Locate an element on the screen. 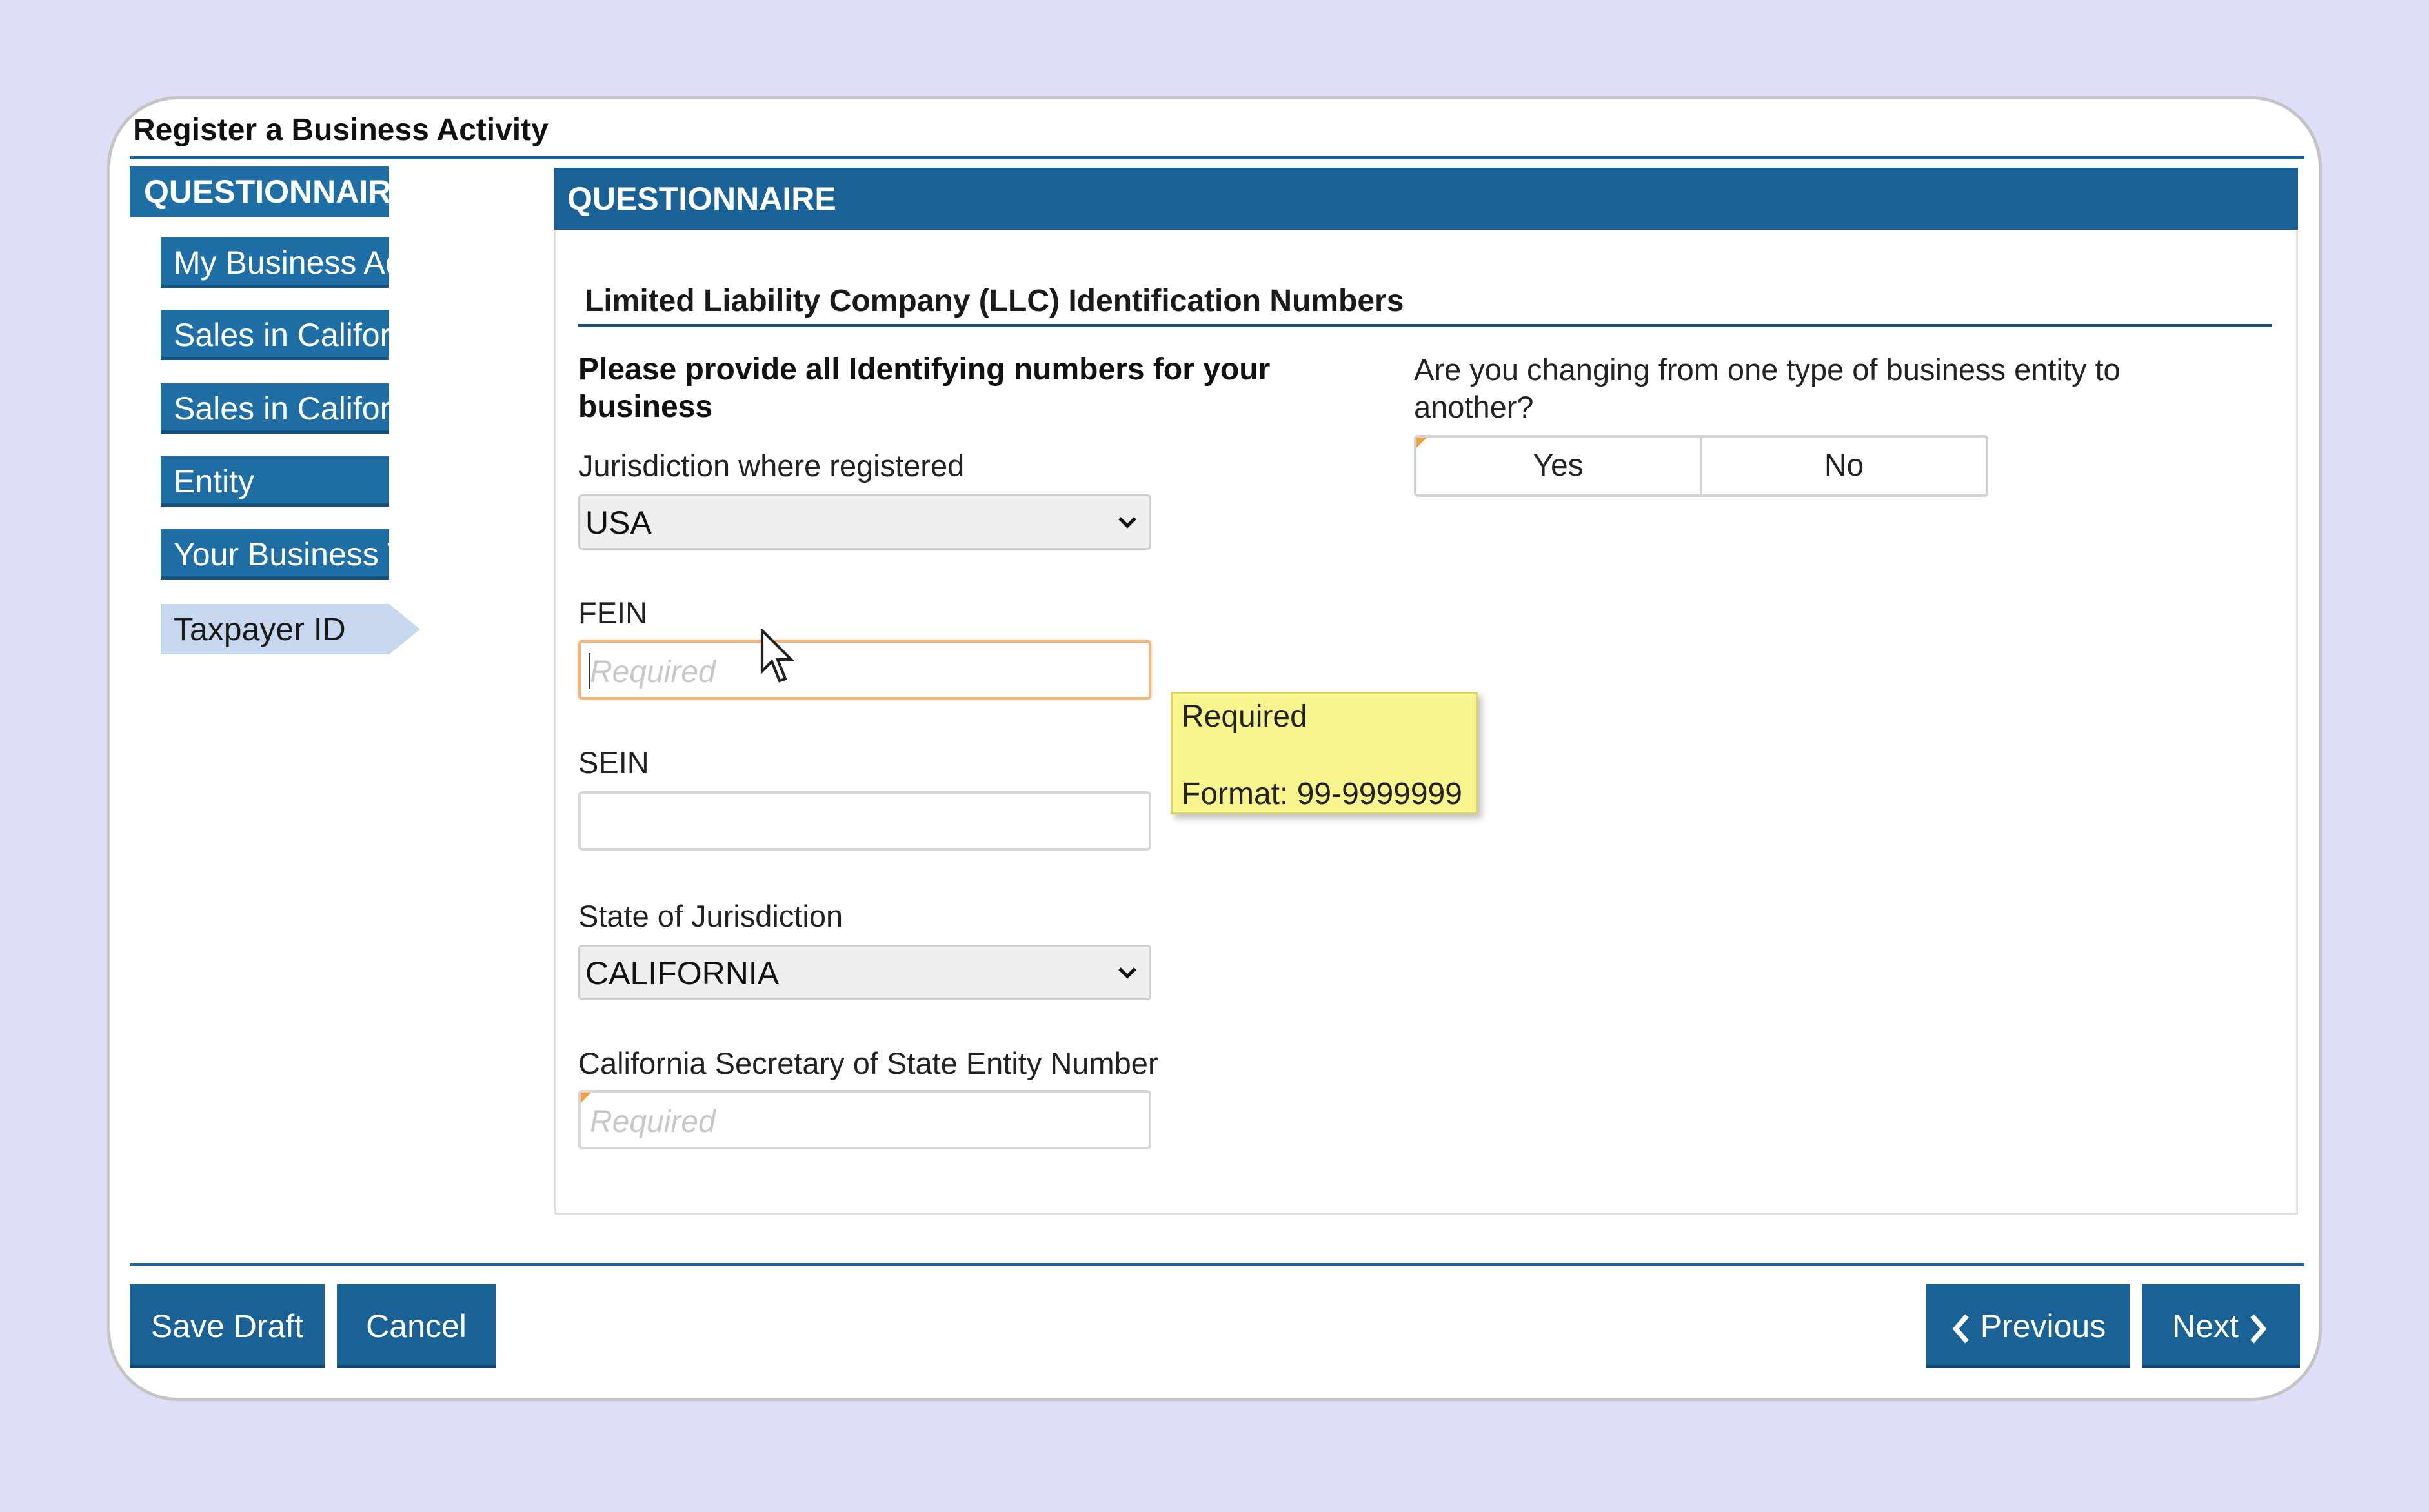  save-draft-button: Save Draft is located at coordinates (227, 1326).